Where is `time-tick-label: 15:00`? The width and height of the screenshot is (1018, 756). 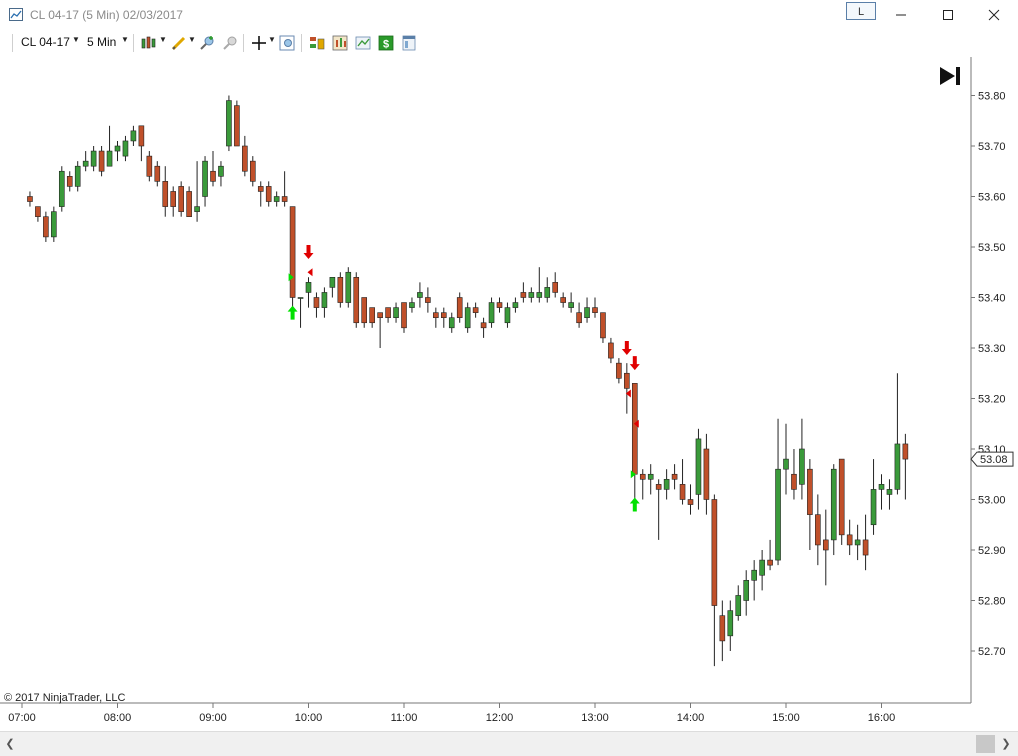
time-tick-label: 15:00 is located at coordinates (786, 718).